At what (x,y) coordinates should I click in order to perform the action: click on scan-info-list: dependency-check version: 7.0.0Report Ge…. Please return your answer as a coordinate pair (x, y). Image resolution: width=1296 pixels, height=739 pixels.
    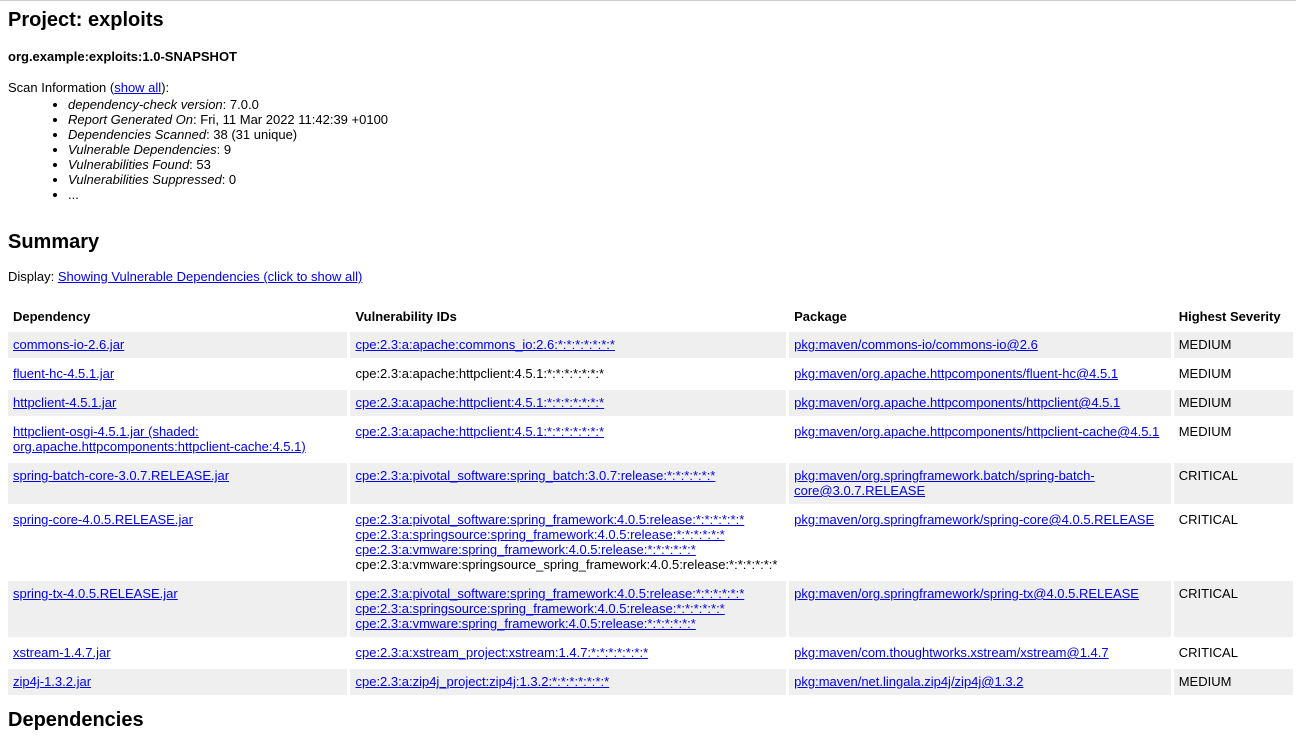
    Looking at the image, I should click on (652, 149).